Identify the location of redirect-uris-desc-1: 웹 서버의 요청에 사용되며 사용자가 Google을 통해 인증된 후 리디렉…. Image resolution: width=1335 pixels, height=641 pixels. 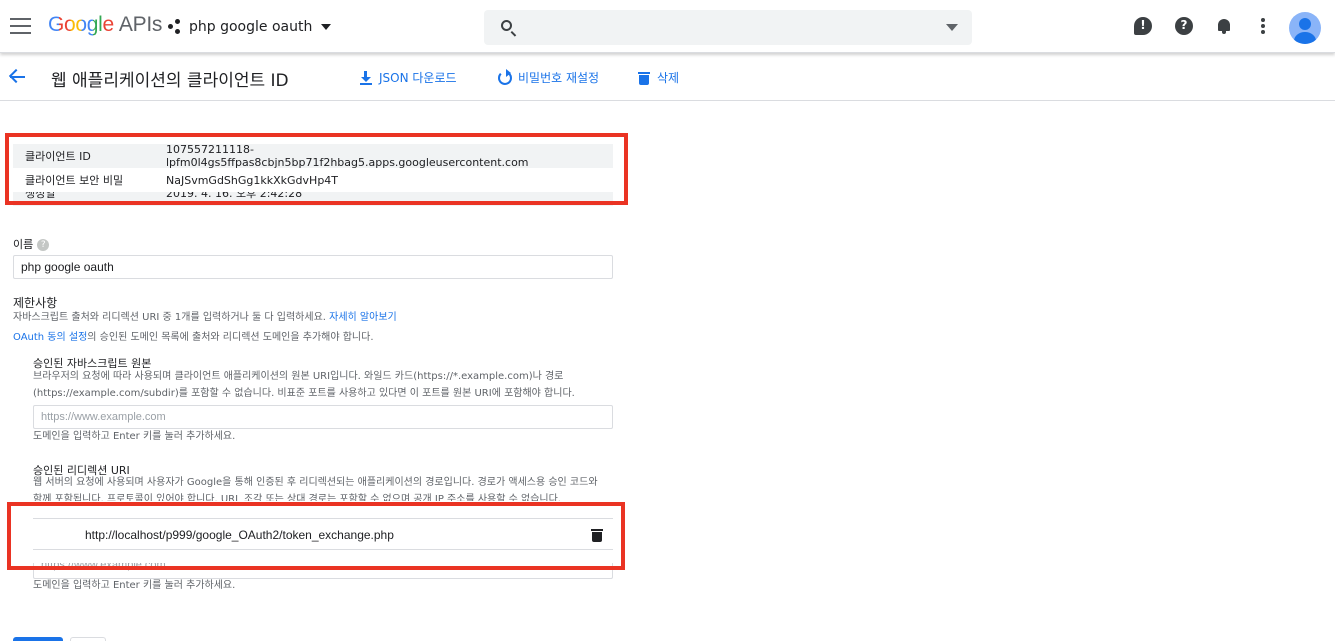
(315, 482).